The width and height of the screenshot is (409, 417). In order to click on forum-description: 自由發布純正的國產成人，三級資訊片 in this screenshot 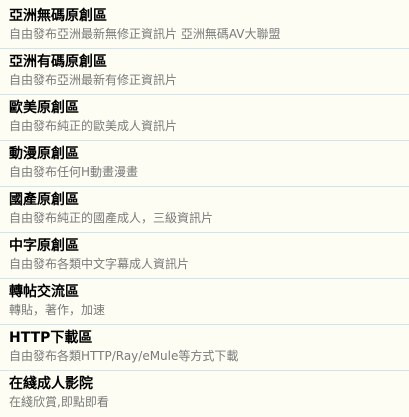, I will do `click(111, 218)`.